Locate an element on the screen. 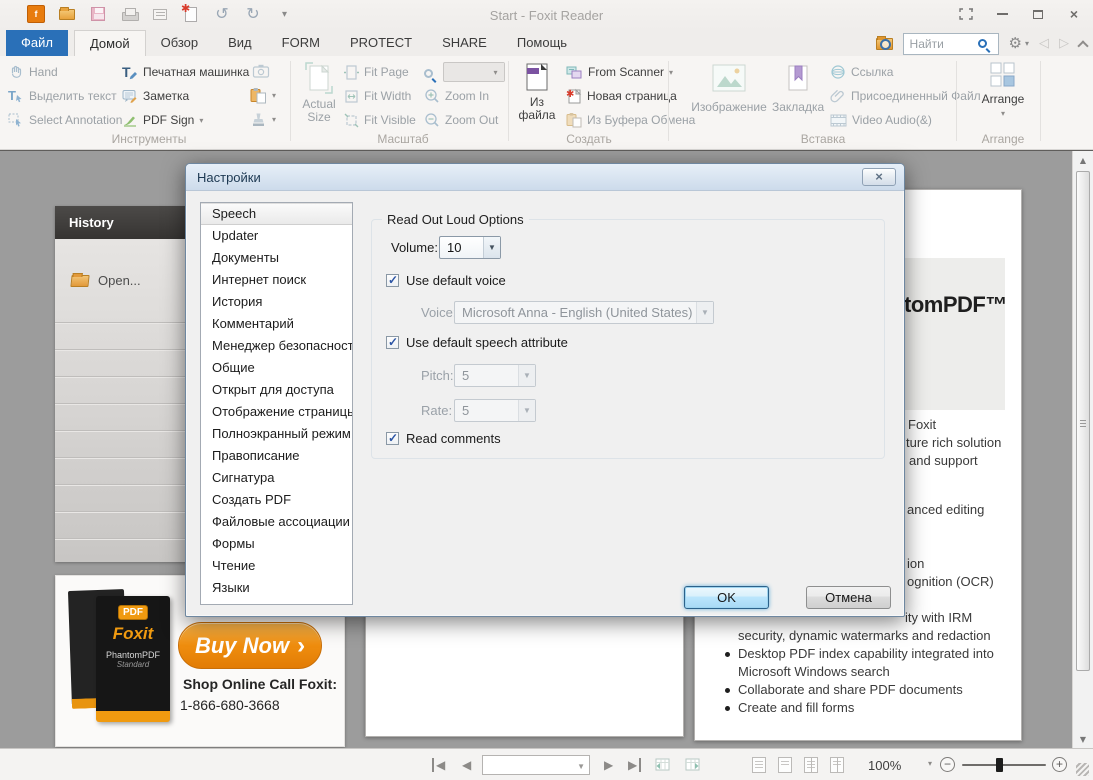 This screenshot has height=780, width=1093. zoom-slider-track is located at coordinates (1004, 765).